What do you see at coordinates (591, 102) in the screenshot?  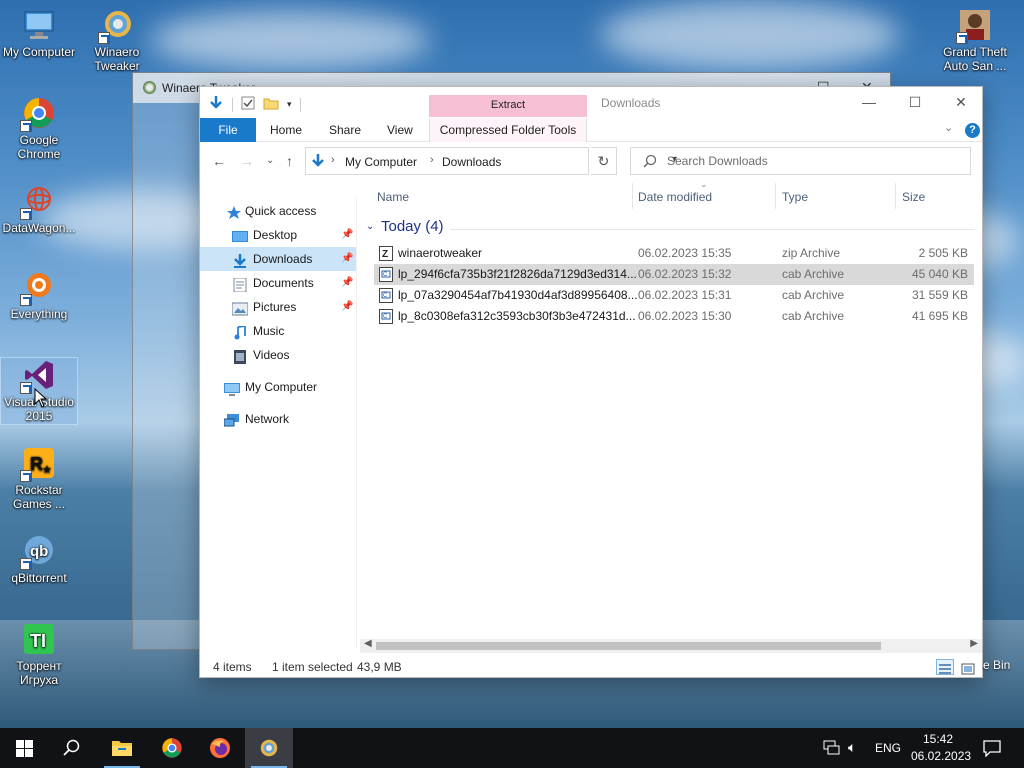 I see `explorer-titlebar: ▾ Extract Downloads — ☐ ✕` at bounding box center [591, 102].